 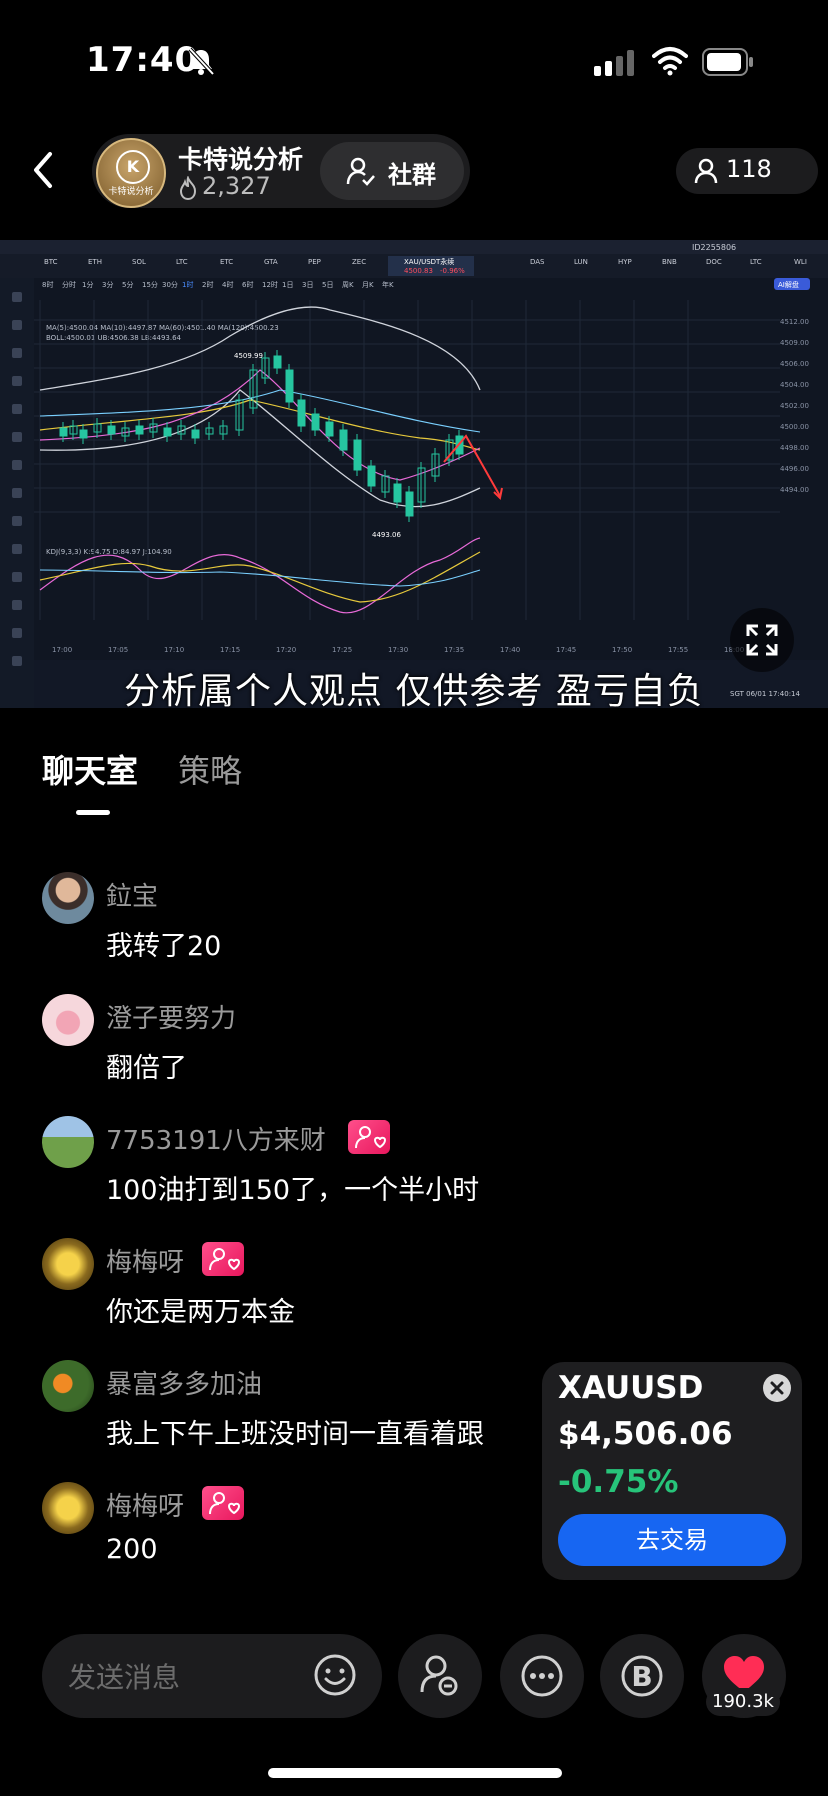 I want to click on time-tick: 17:10, so click(x=174, y=650).